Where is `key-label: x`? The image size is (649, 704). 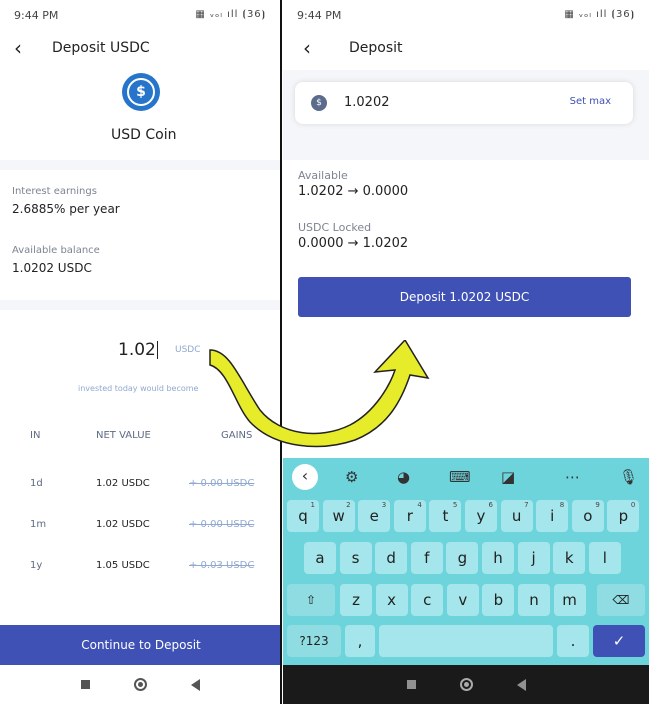
key-label: x is located at coordinates (392, 600).